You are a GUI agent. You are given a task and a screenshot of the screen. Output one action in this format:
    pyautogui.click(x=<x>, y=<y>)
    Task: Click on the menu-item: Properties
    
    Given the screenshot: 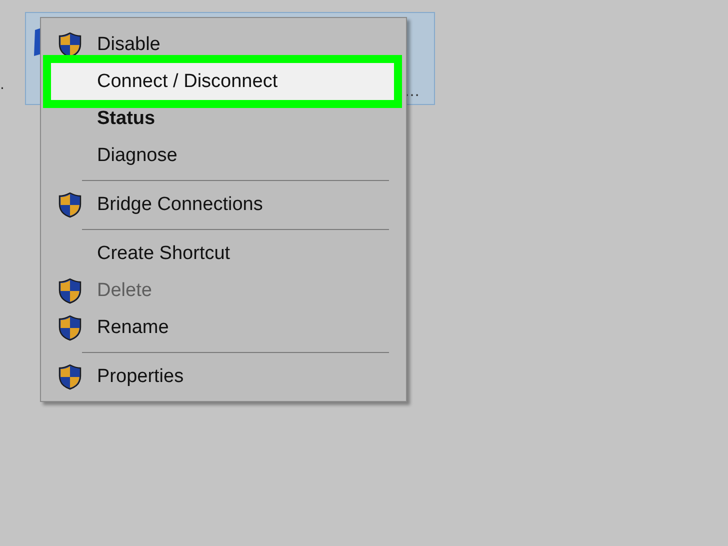 What is the action you would take?
    pyautogui.click(x=223, y=376)
    